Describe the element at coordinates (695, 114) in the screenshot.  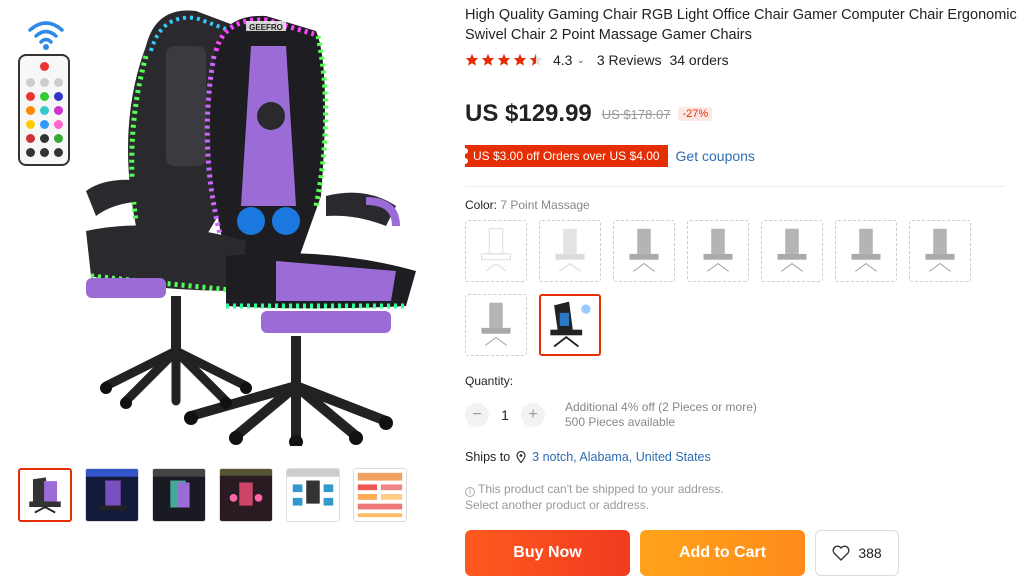
I see `discount-badge: -27%` at that location.